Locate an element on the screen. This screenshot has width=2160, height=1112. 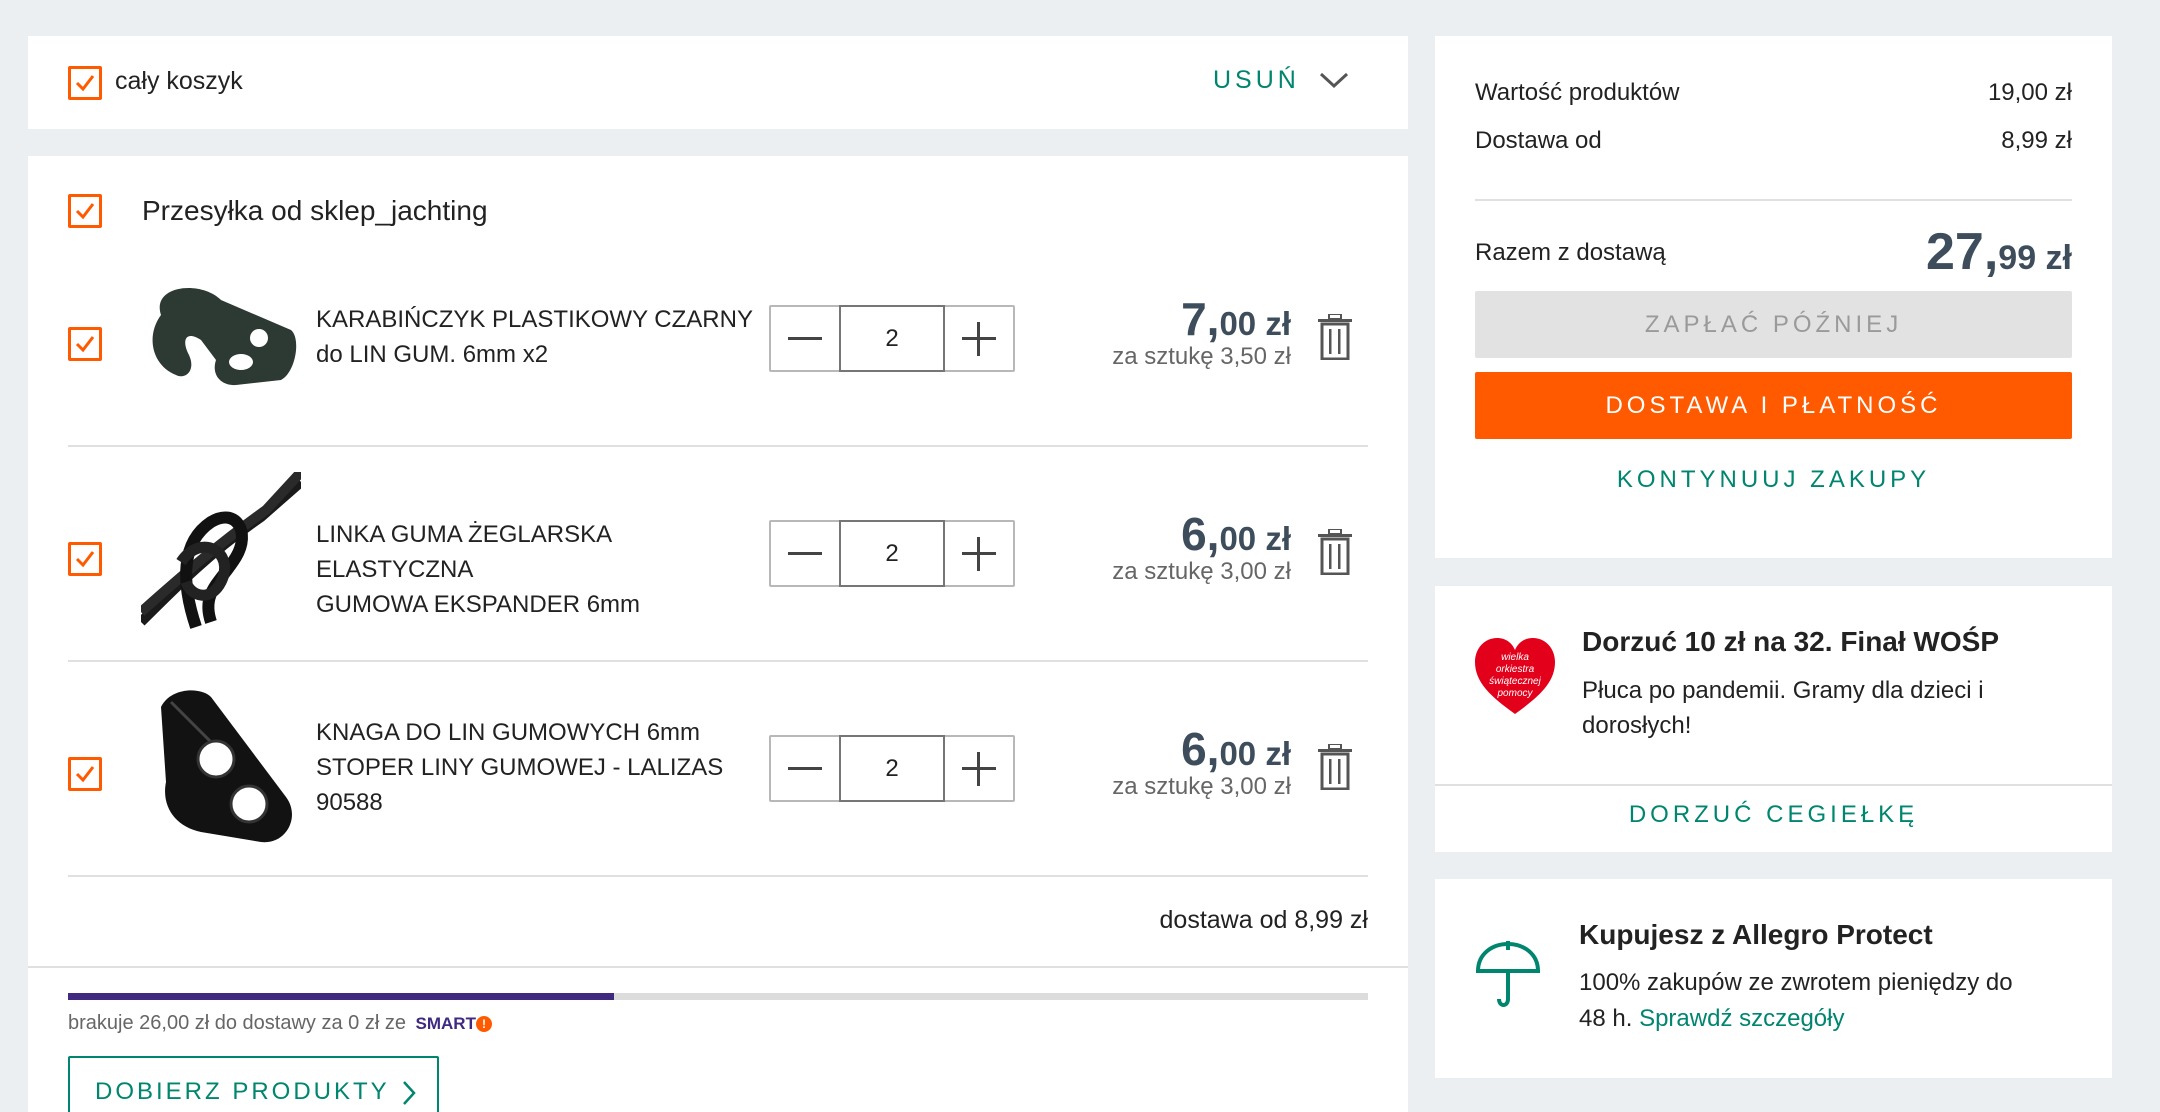
unit-price: za sztukę 3,50 zł is located at coordinates (1201, 356).